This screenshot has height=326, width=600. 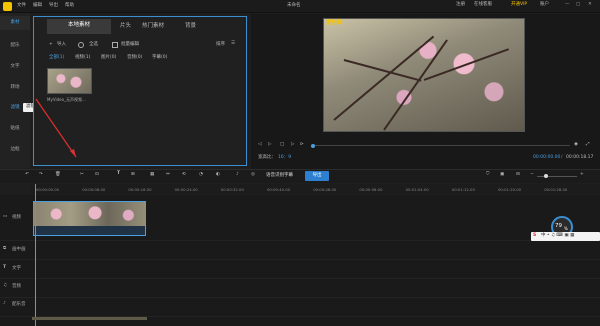 What do you see at coordinates (502, 175) in the screenshot?
I see `snapshot-icon: ▣` at bounding box center [502, 175].